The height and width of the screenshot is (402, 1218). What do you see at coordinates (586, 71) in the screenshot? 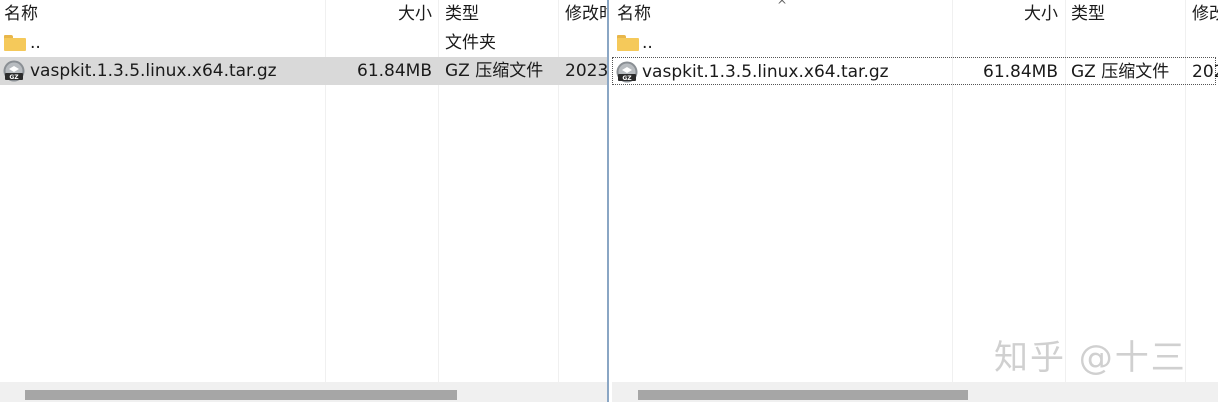
I see `file-modified: 2023` at bounding box center [586, 71].